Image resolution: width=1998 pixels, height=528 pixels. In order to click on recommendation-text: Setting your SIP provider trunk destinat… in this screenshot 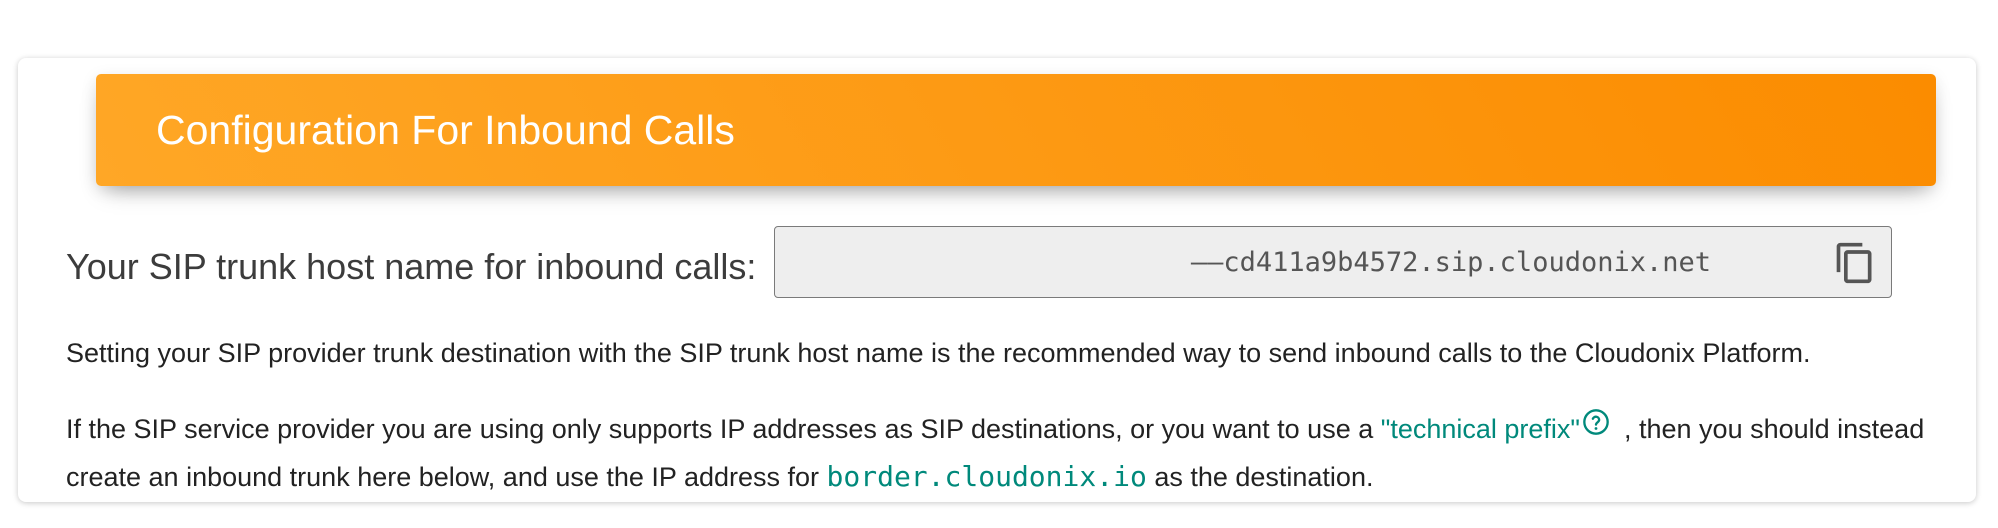, I will do `click(938, 353)`.